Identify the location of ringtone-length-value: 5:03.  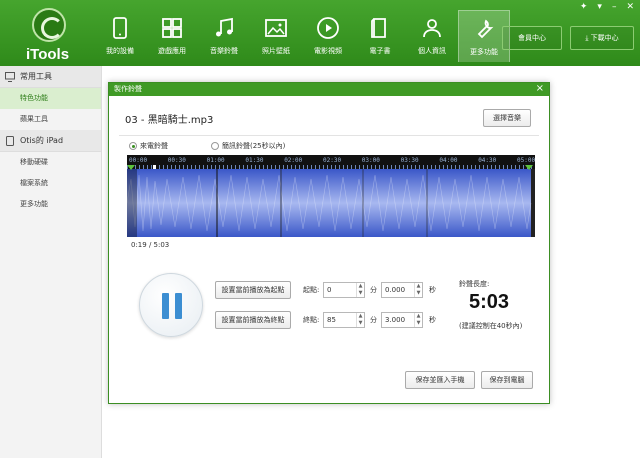
(489, 302).